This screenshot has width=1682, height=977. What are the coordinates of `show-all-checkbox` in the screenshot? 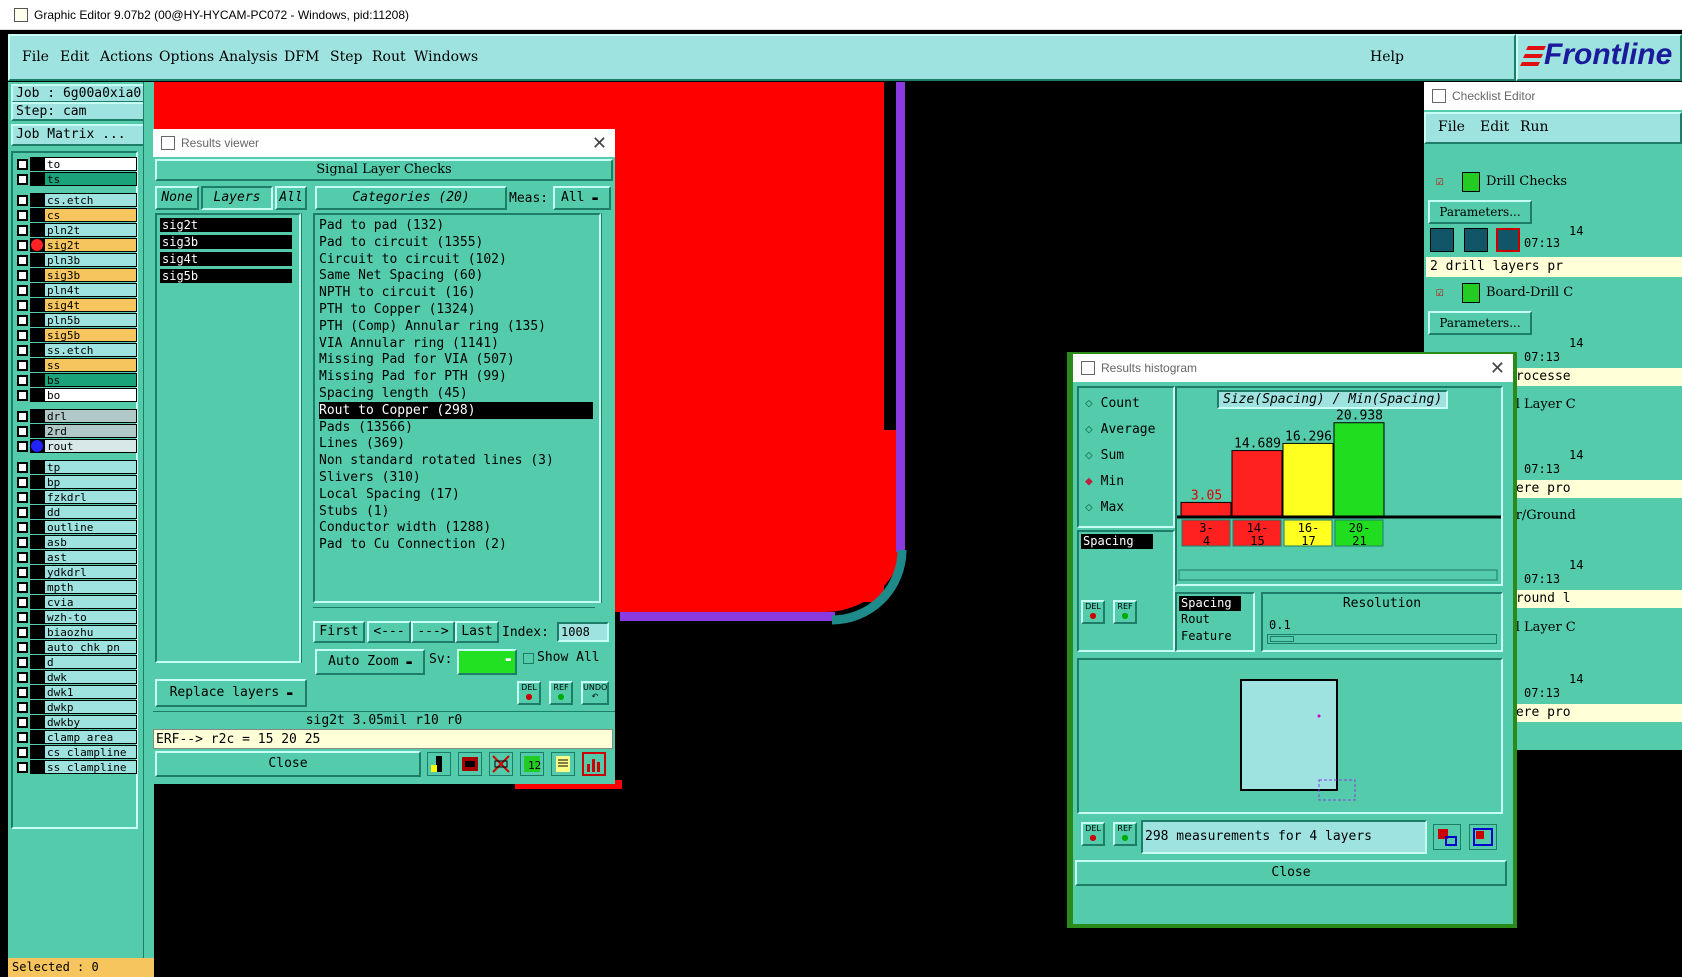 It's located at (528, 658).